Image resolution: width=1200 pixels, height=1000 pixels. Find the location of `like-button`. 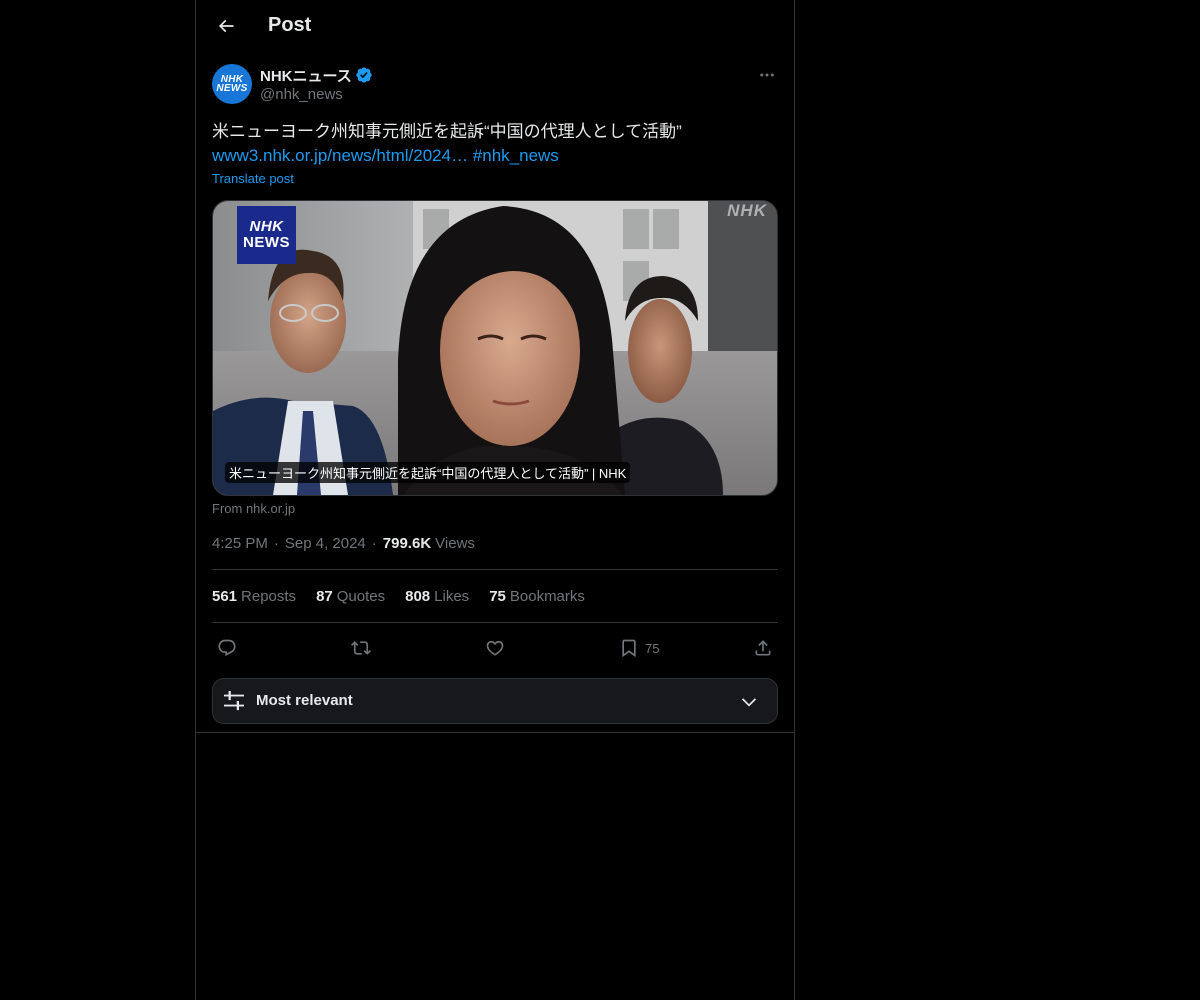

like-button is located at coordinates (495, 648).